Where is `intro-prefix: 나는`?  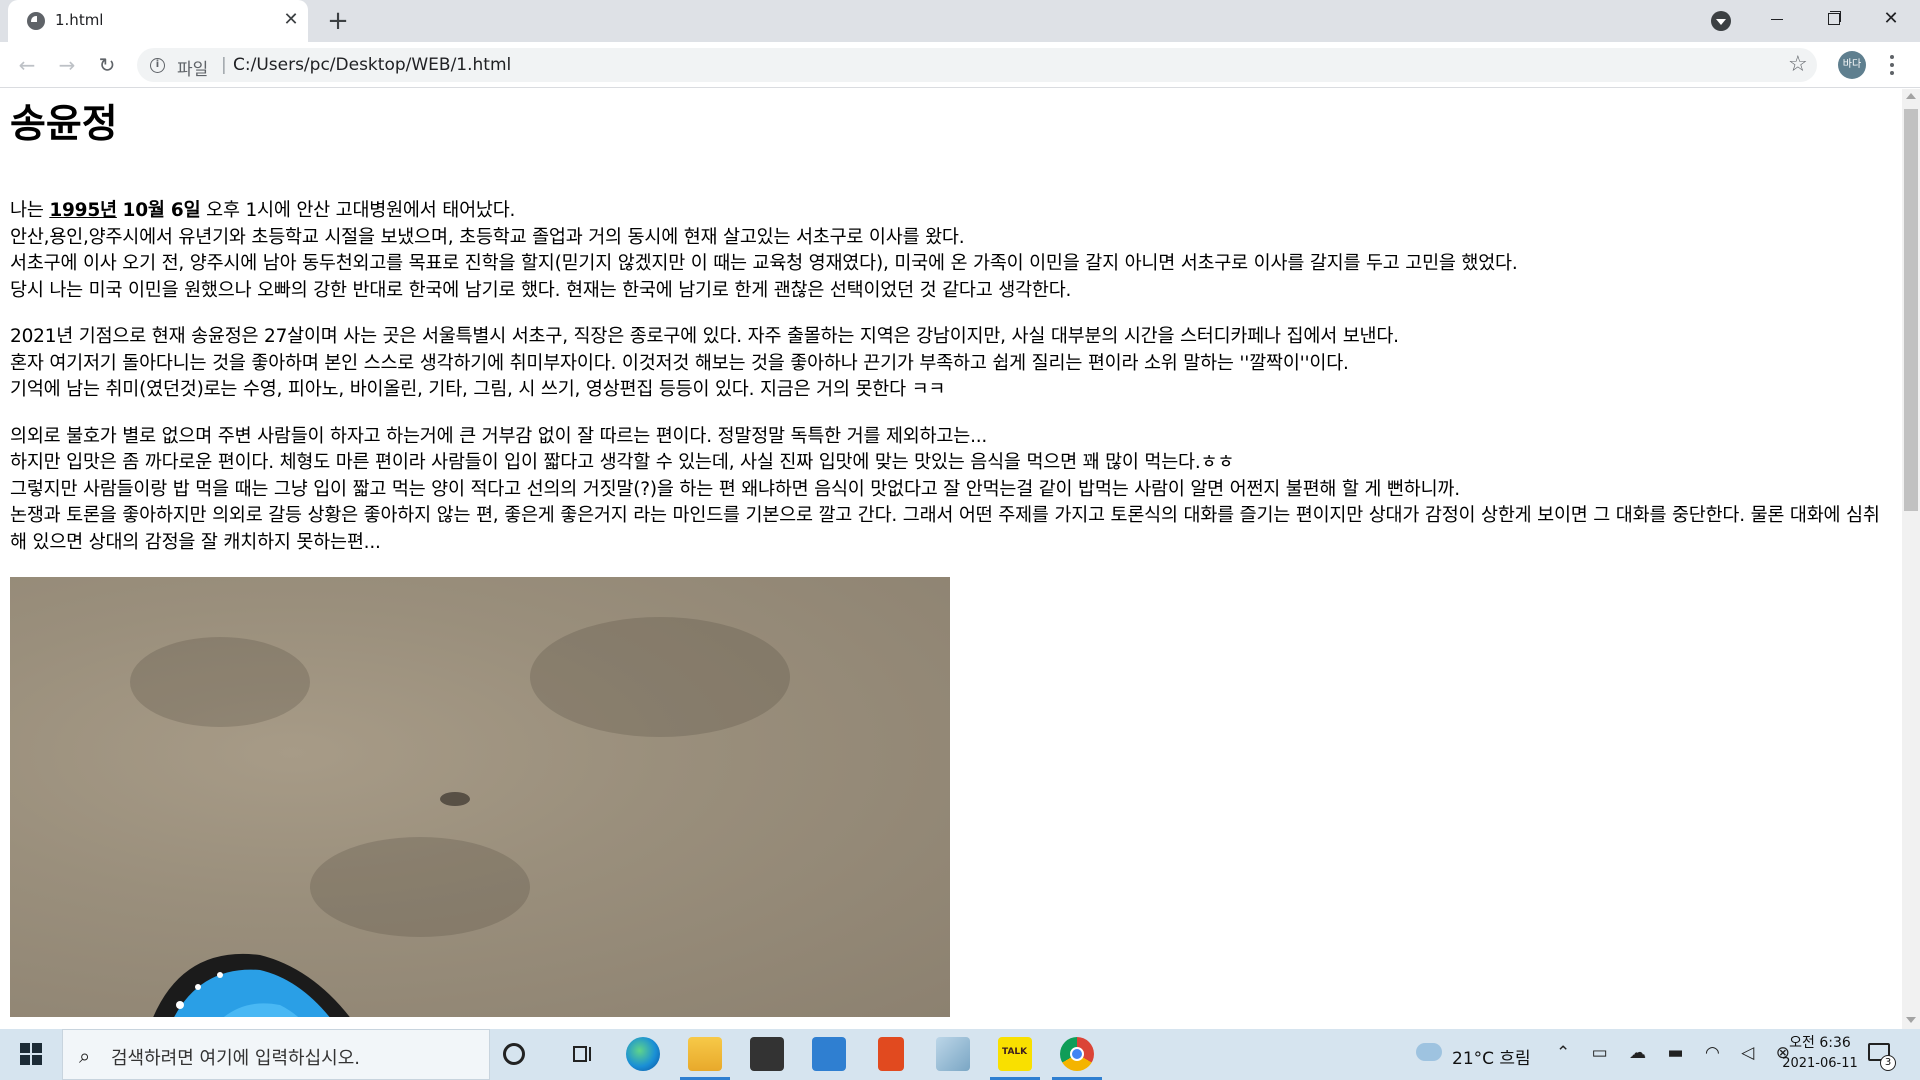 intro-prefix: 나는 is located at coordinates (30, 210).